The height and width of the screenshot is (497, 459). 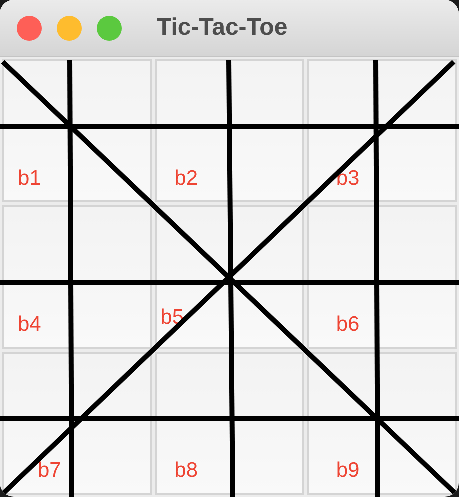 What do you see at coordinates (229, 423) in the screenshot?
I see `grid-button: b8` at bounding box center [229, 423].